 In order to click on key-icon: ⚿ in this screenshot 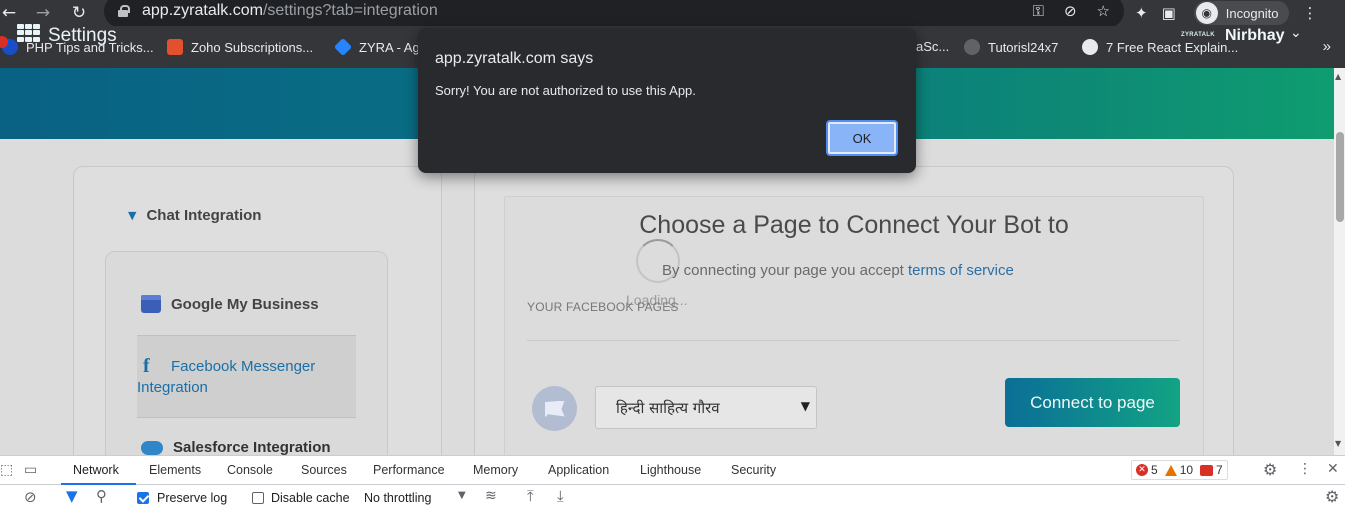, I will do `click(1038, 11)`.